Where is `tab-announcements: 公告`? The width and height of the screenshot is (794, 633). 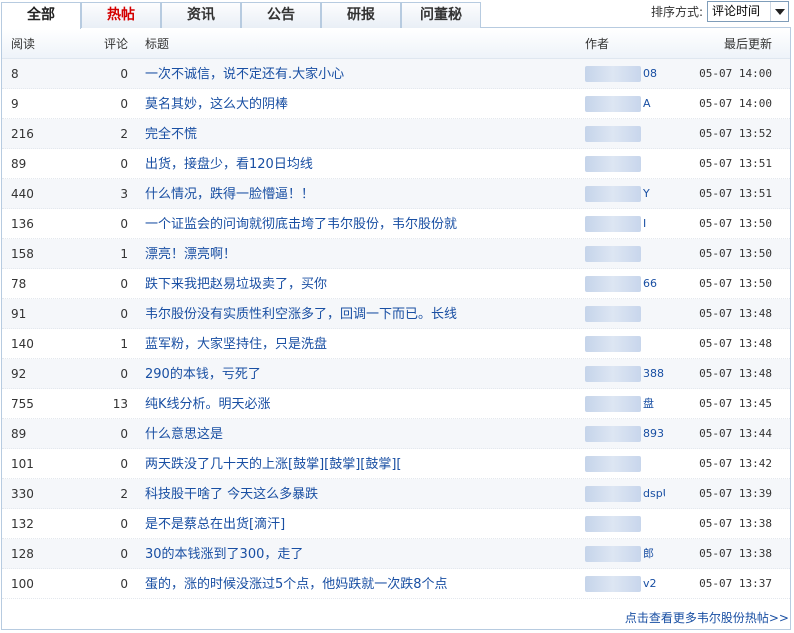
tab-announcements: 公告 is located at coordinates (281, 15).